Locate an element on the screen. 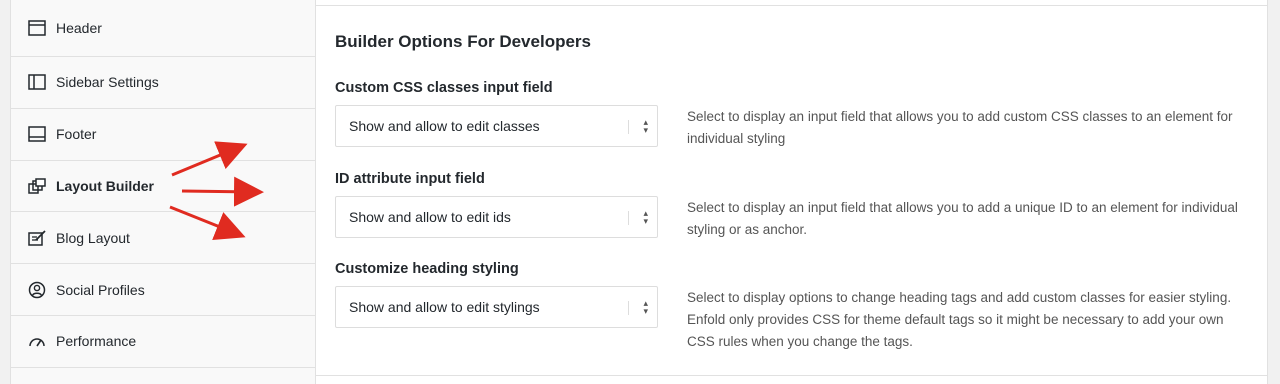  option-label-id-attribute: ID attribute input field is located at coordinates (410, 179).